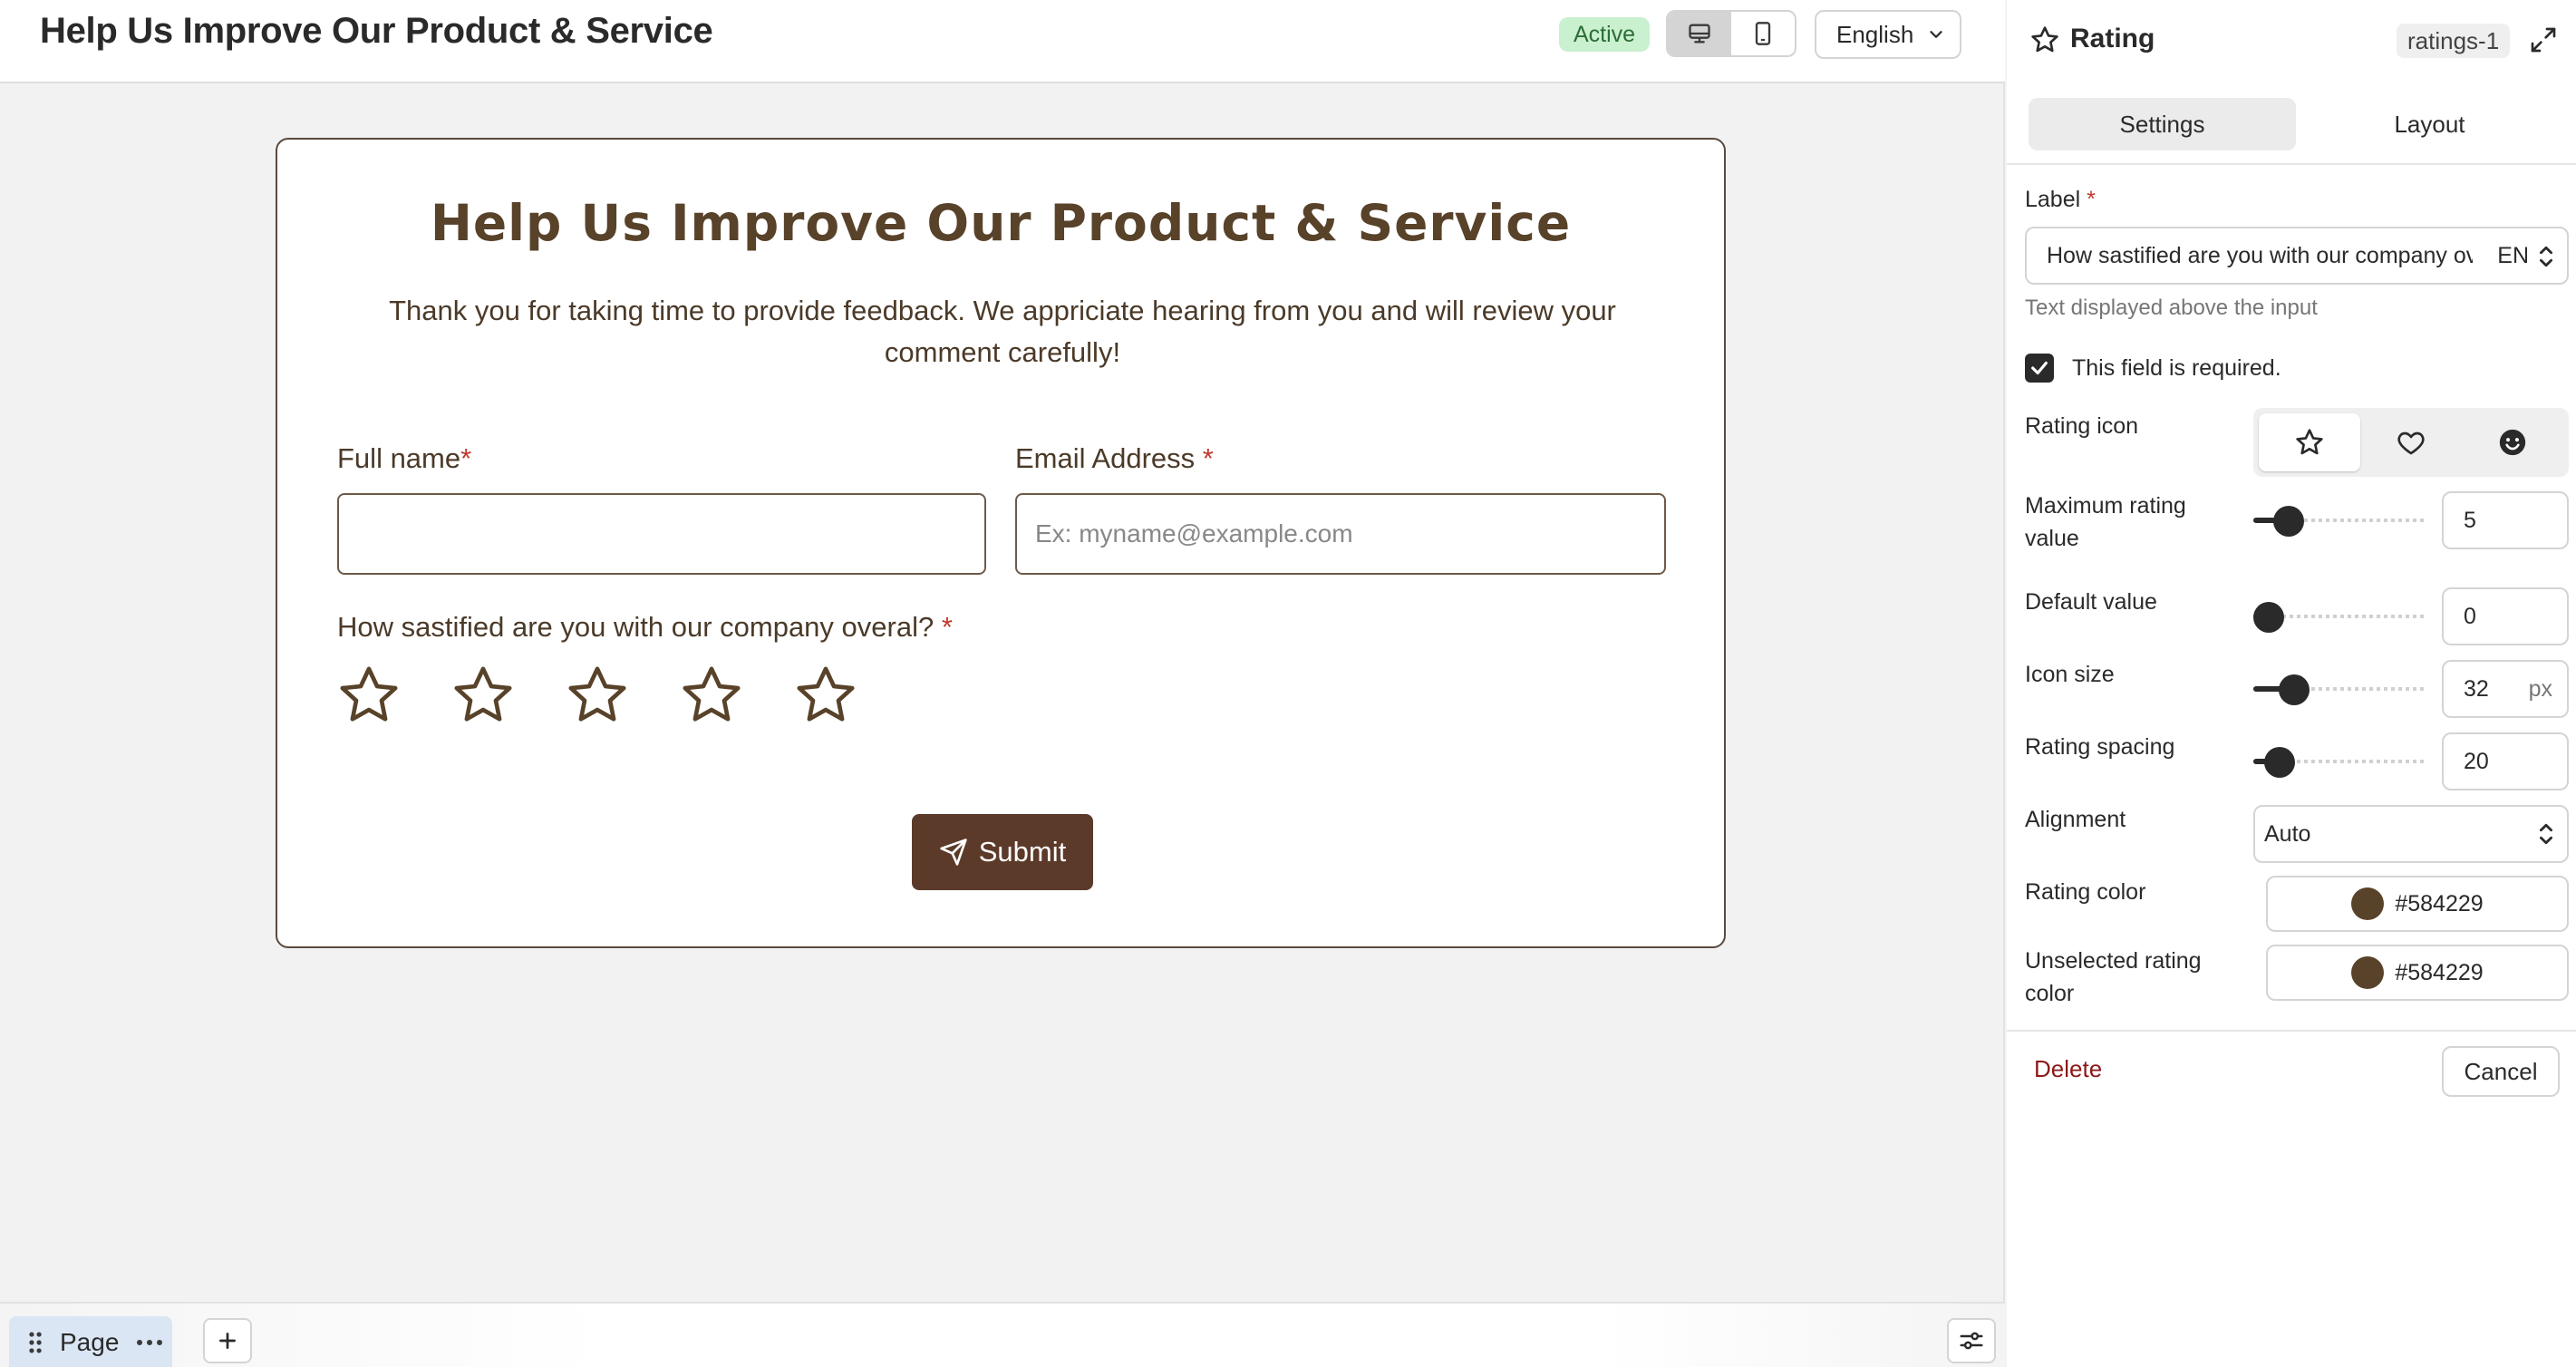 This screenshot has height=1367, width=2576. I want to click on rating-color-label: Rating color, so click(2085, 892).